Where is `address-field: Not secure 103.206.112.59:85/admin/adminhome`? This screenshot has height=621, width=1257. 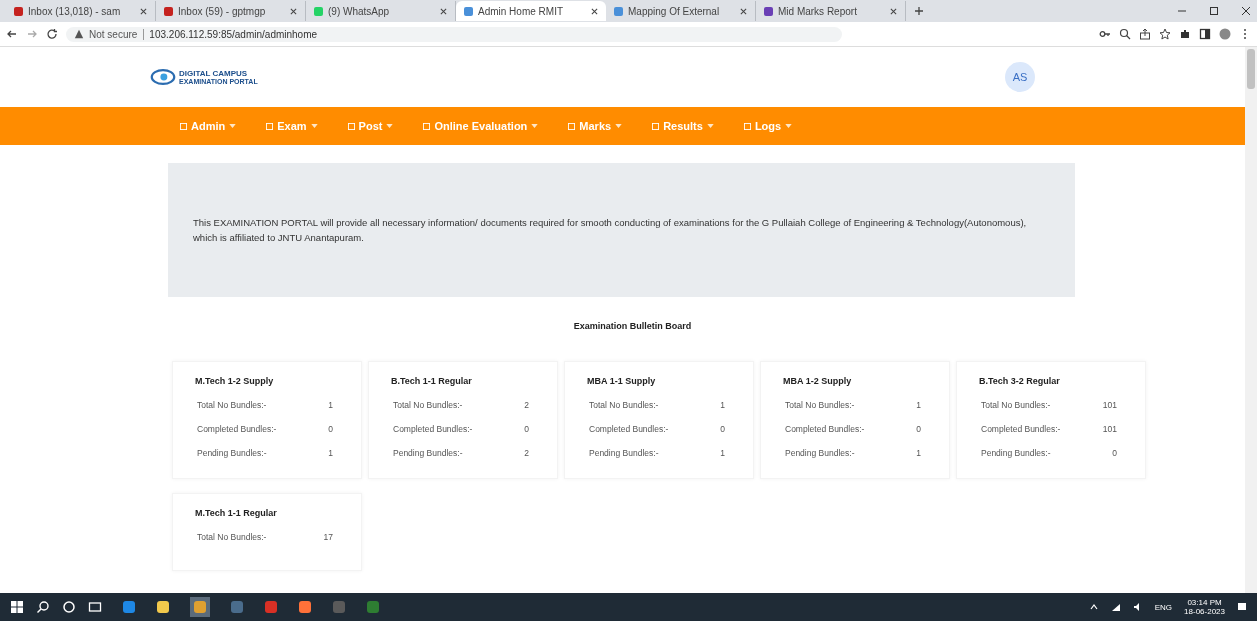 address-field: Not secure 103.206.112.59:85/admin/adminhome is located at coordinates (454, 34).